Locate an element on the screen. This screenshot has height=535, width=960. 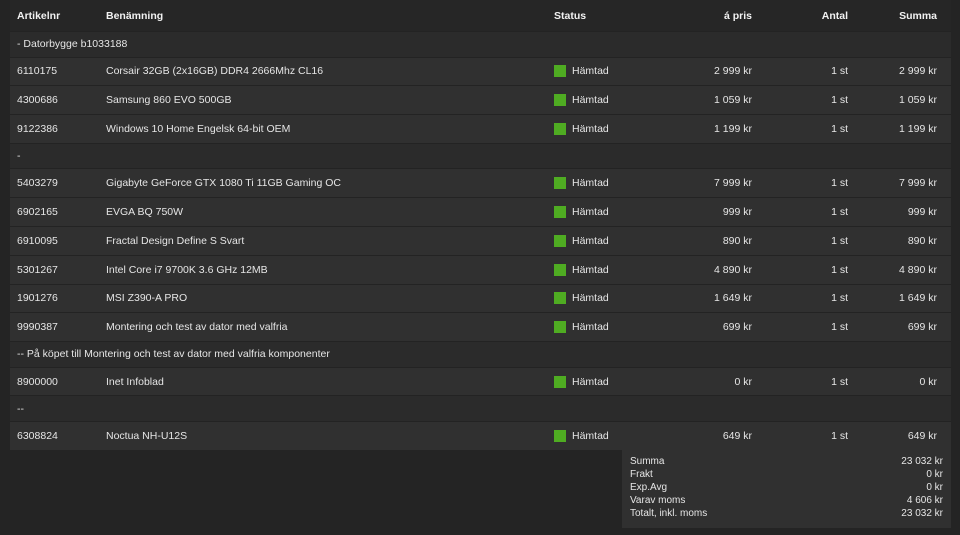
row-total: 649 kr is located at coordinates (922, 435).